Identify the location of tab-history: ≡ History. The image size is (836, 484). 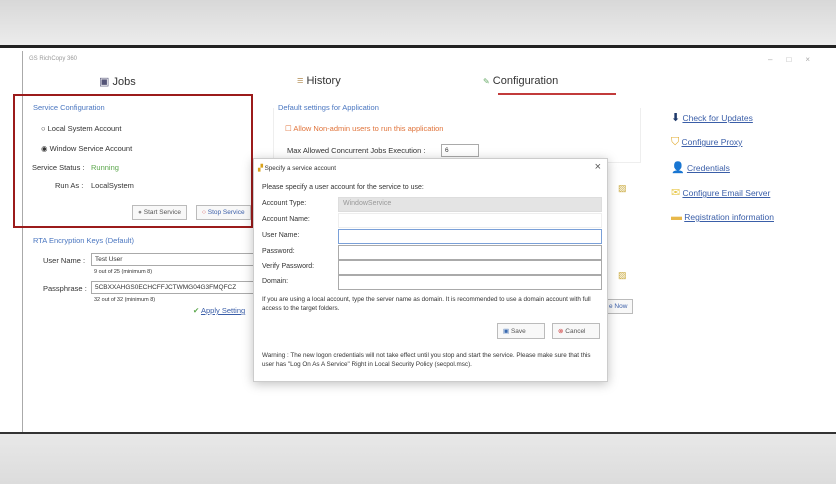
(319, 81).